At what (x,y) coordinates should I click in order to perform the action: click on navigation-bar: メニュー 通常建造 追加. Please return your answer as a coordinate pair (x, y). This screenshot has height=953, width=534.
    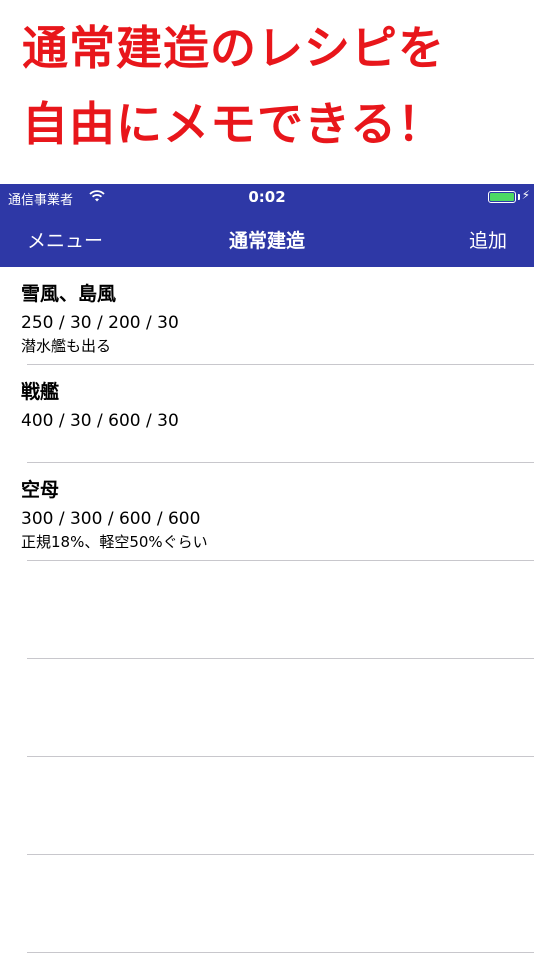
    Looking at the image, I should click on (267, 238).